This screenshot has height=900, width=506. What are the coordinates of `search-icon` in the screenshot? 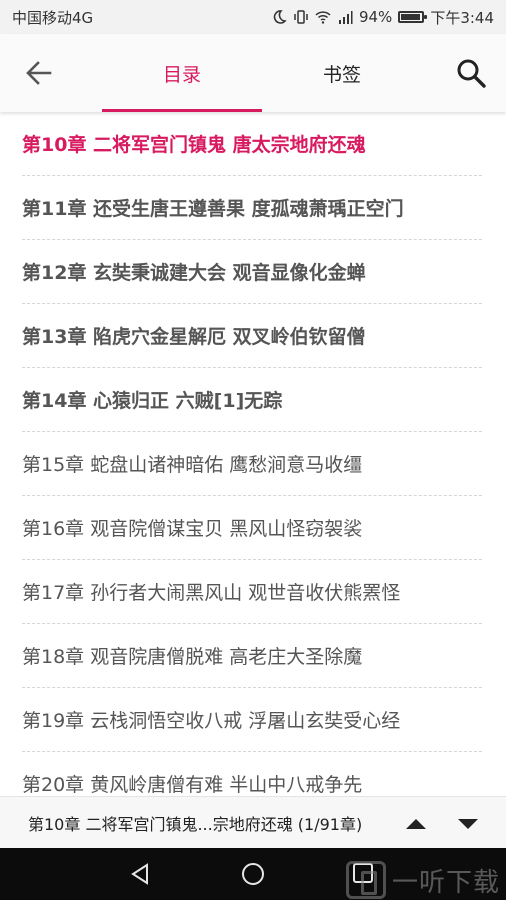 It's located at (471, 73).